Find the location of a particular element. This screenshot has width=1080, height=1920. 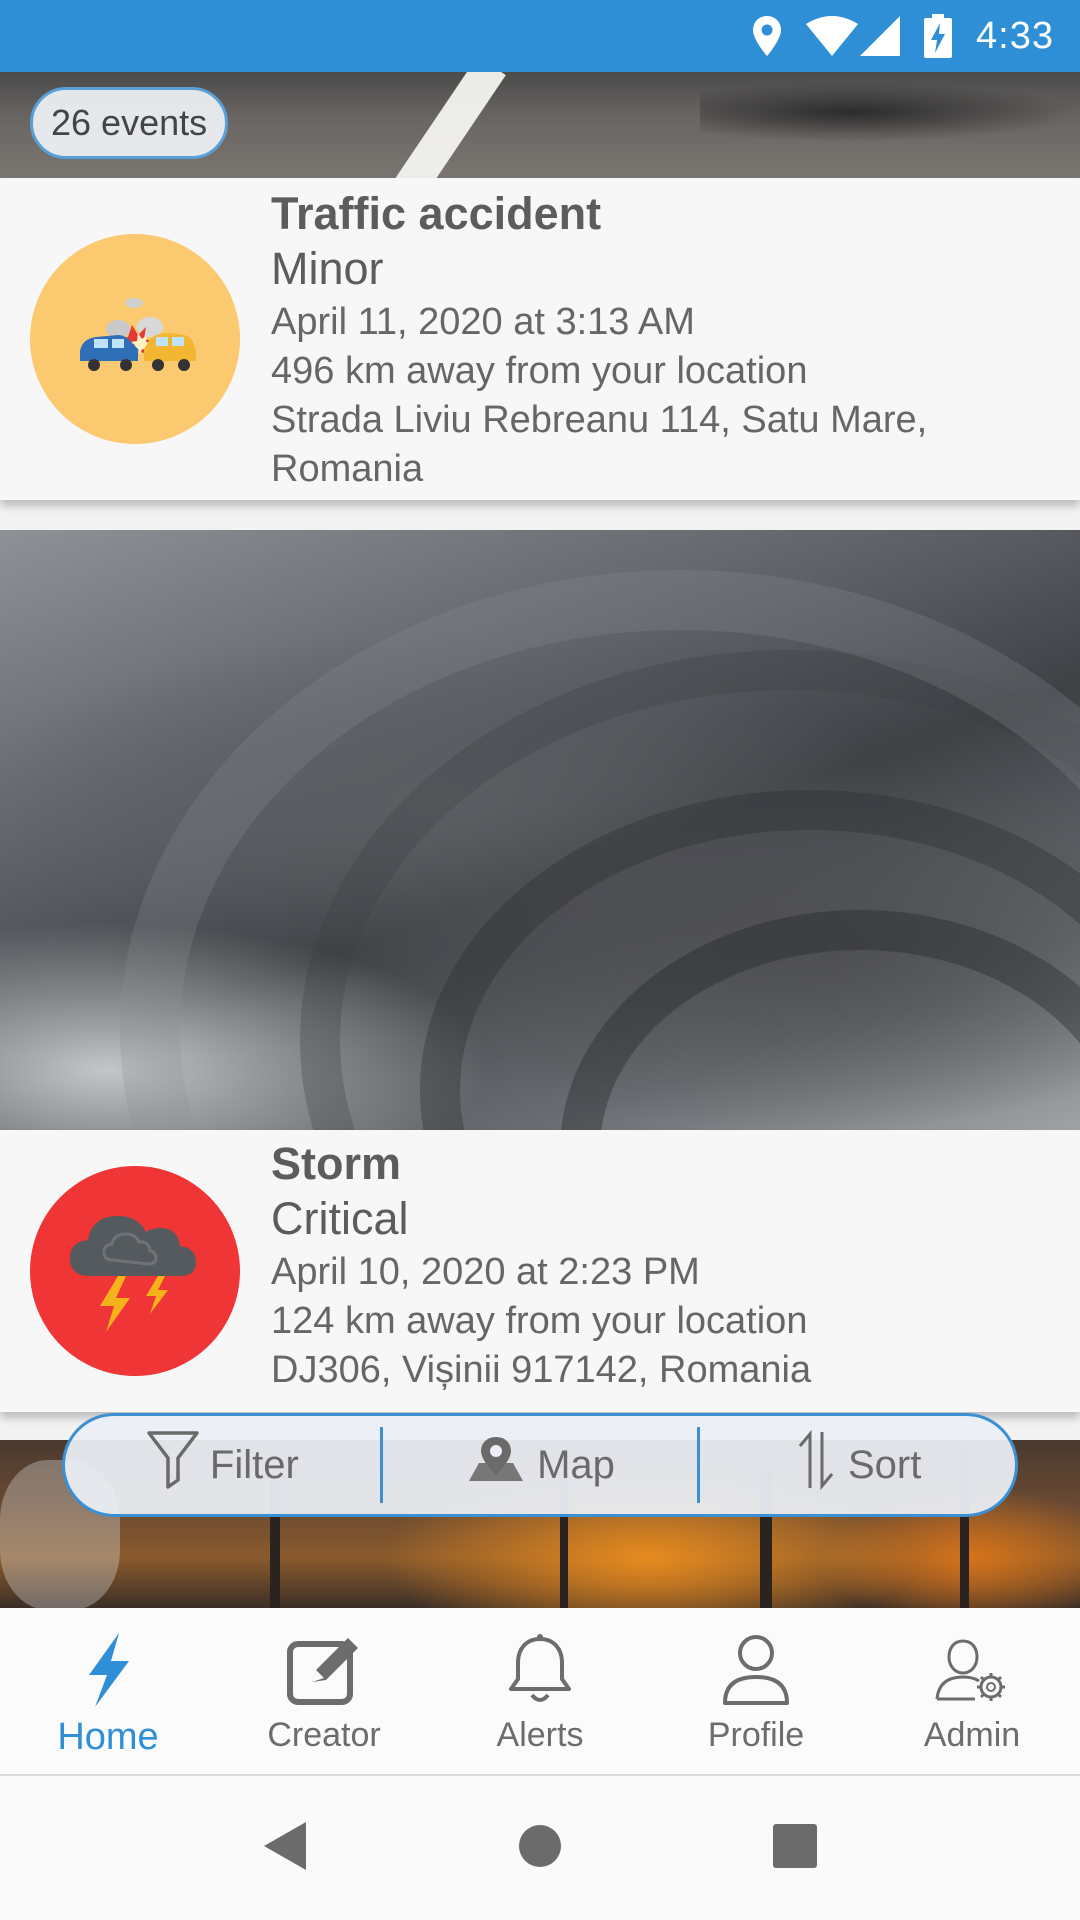

admin-gear-icon is located at coordinates (972, 1670).